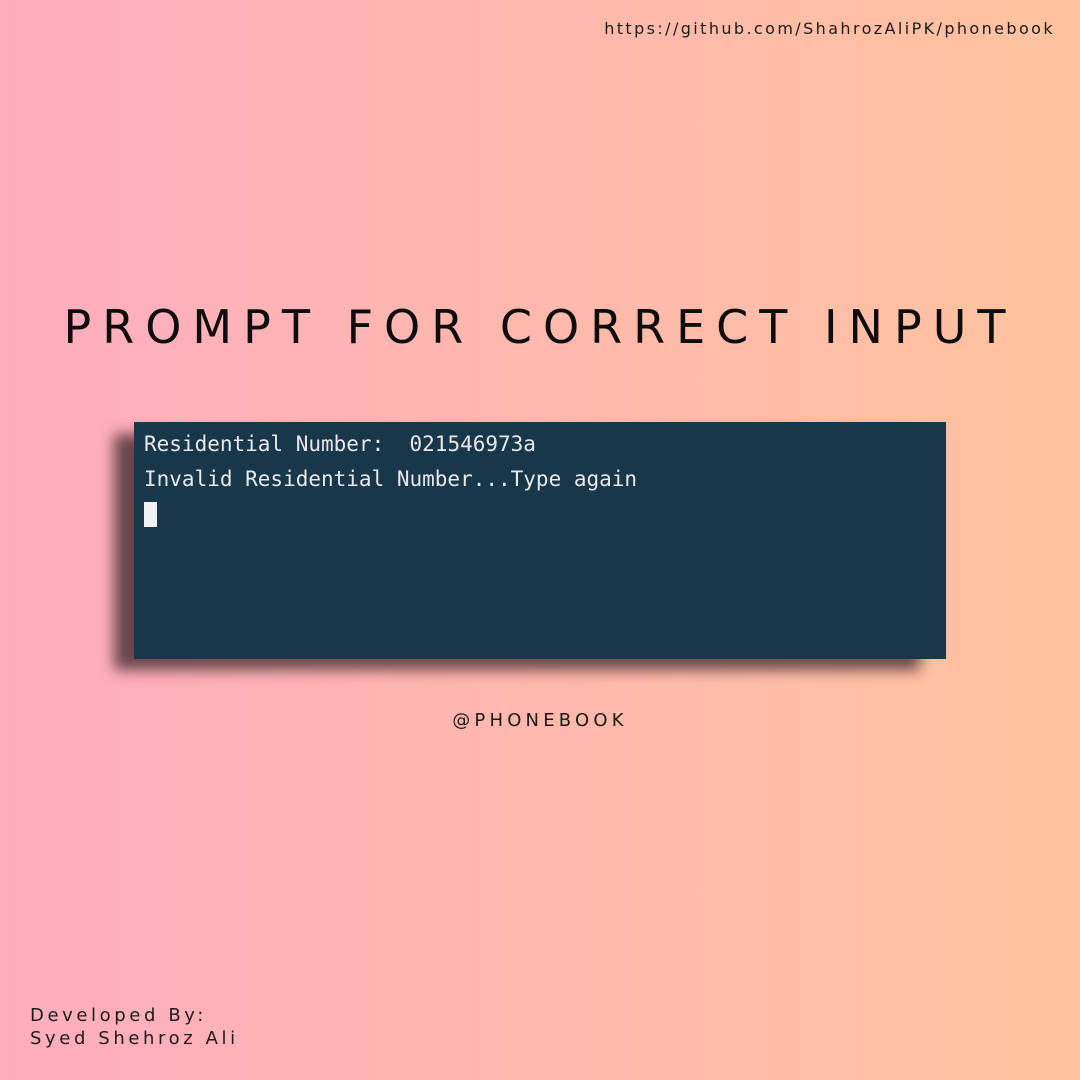 The image size is (1080, 1080). What do you see at coordinates (540, 514) in the screenshot?
I see `terminal-cursor-line` at bounding box center [540, 514].